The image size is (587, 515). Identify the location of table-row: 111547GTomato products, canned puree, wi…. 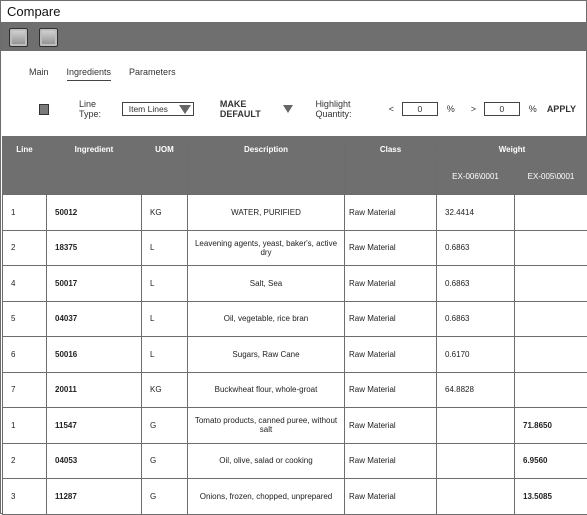
(295, 426).